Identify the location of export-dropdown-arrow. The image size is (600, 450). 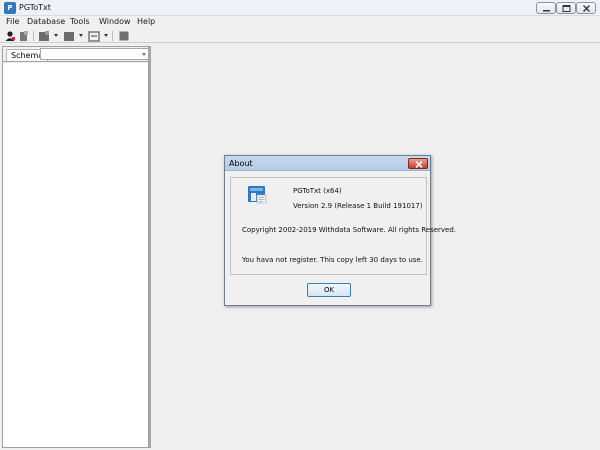
(106, 35).